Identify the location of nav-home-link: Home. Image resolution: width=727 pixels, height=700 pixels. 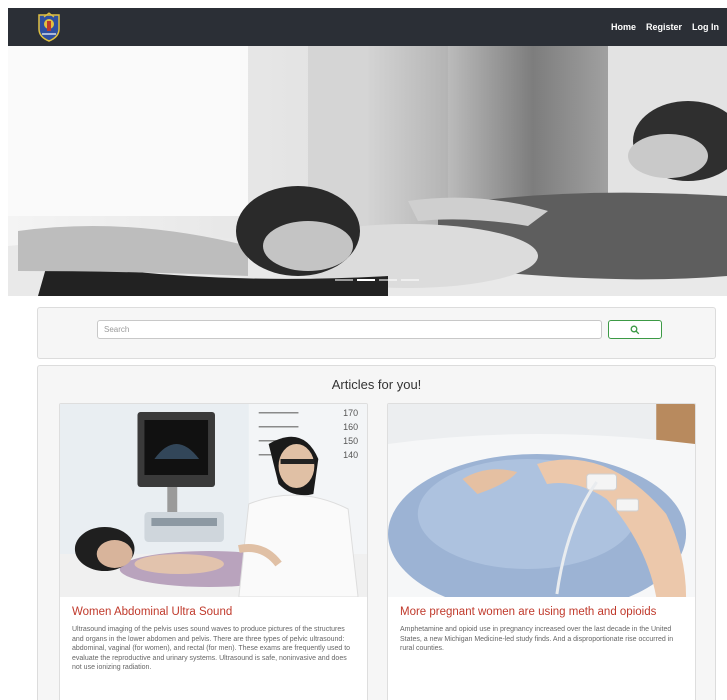
(623, 27).